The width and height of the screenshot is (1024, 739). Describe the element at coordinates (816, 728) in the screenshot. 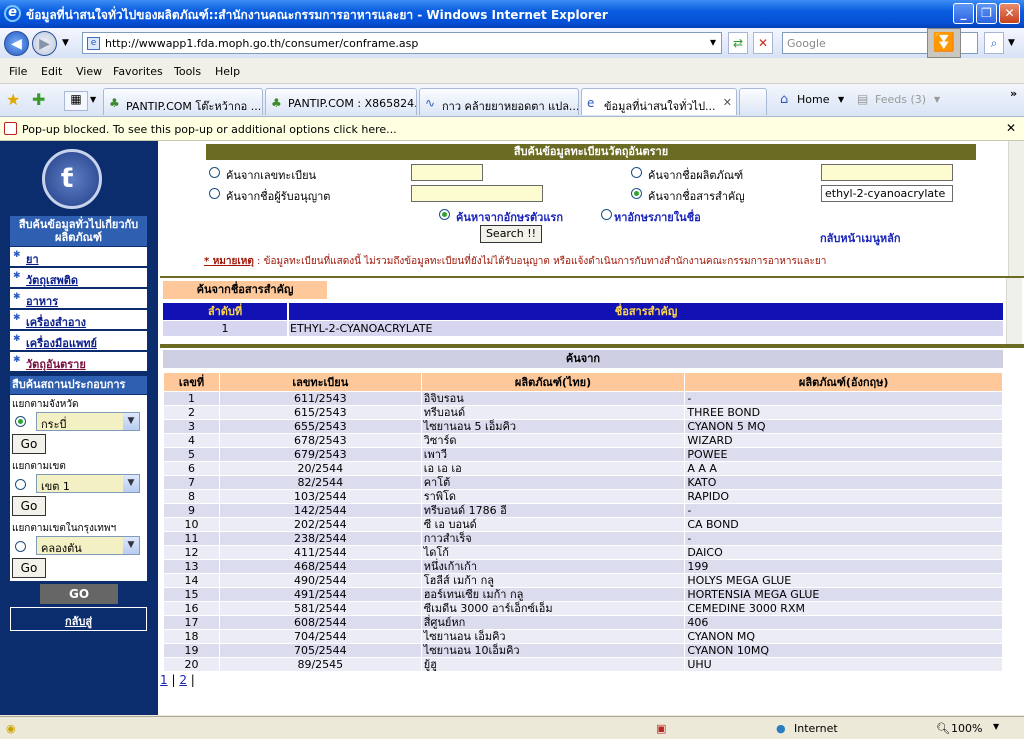

I see `zone-label: Internet` at that location.